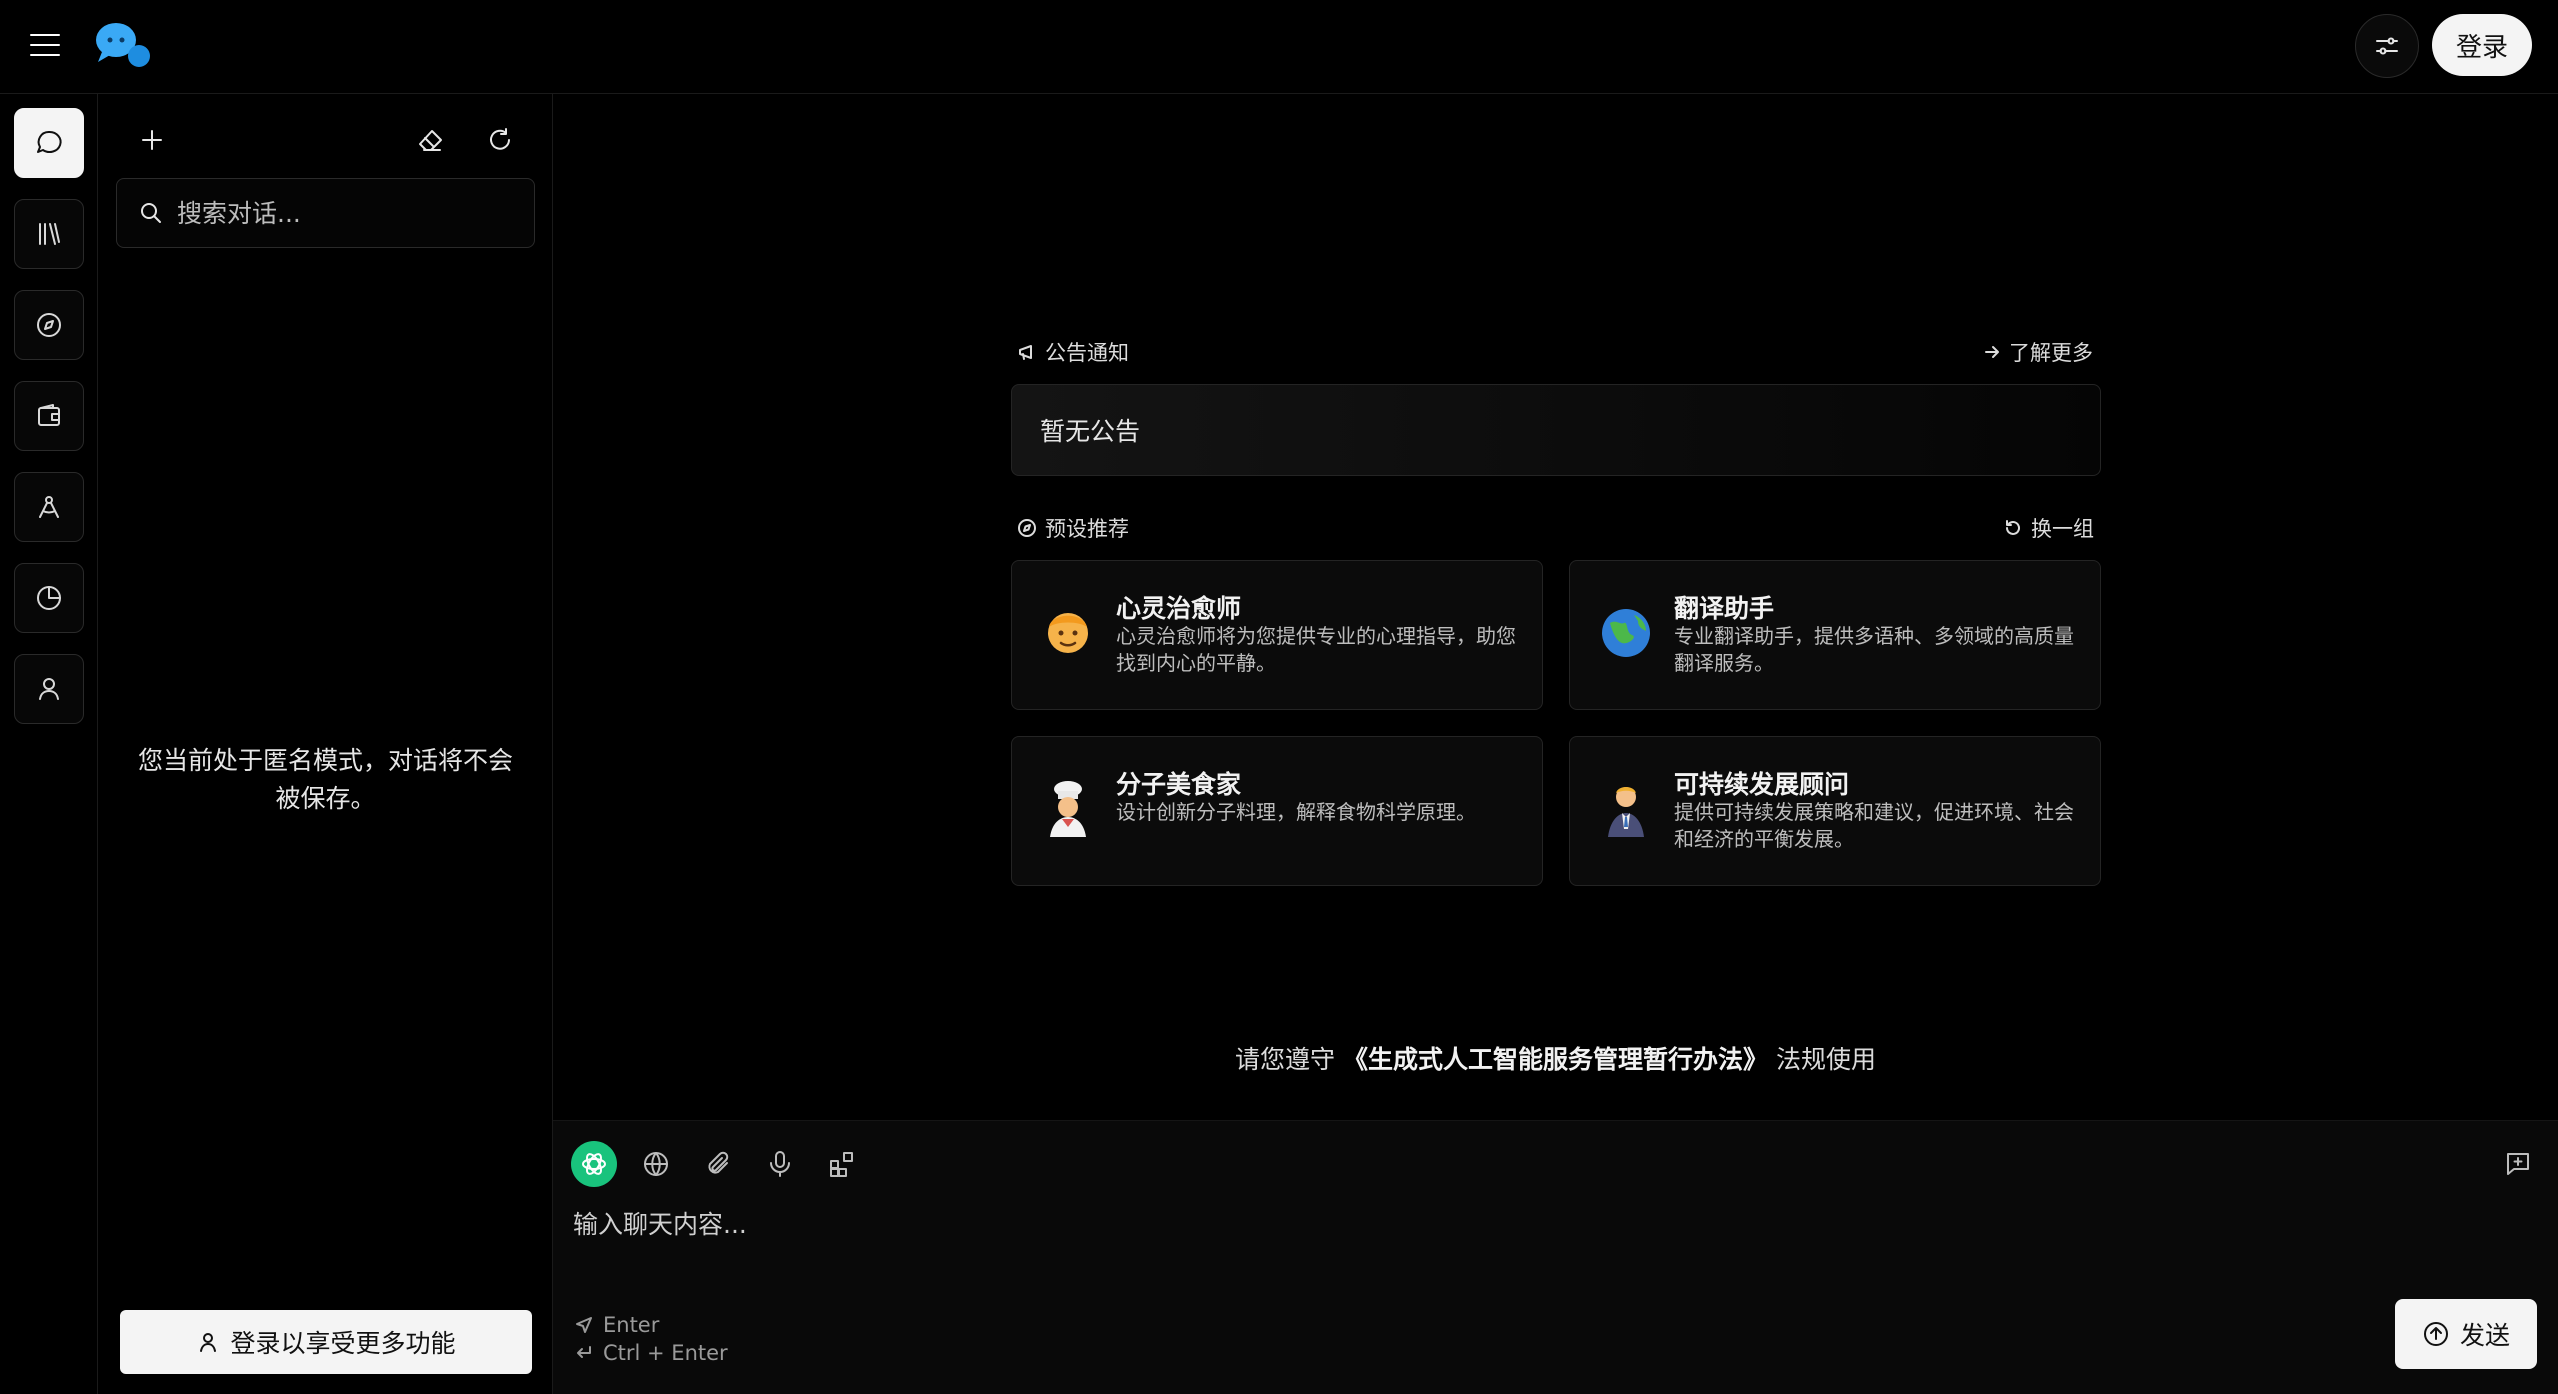 This screenshot has height=1394, width=2558. I want to click on shuffle-label: 换一组, so click(2062, 529).